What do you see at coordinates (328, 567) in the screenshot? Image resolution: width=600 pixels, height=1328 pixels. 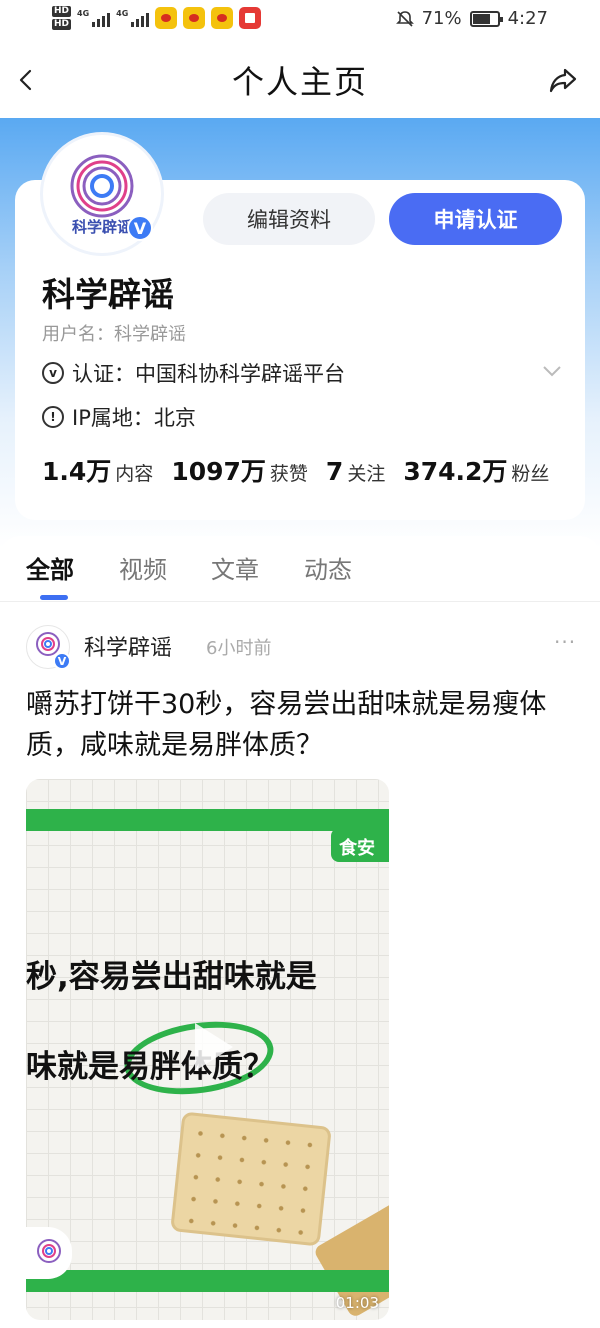 I see `tab-moments: 动态` at bounding box center [328, 567].